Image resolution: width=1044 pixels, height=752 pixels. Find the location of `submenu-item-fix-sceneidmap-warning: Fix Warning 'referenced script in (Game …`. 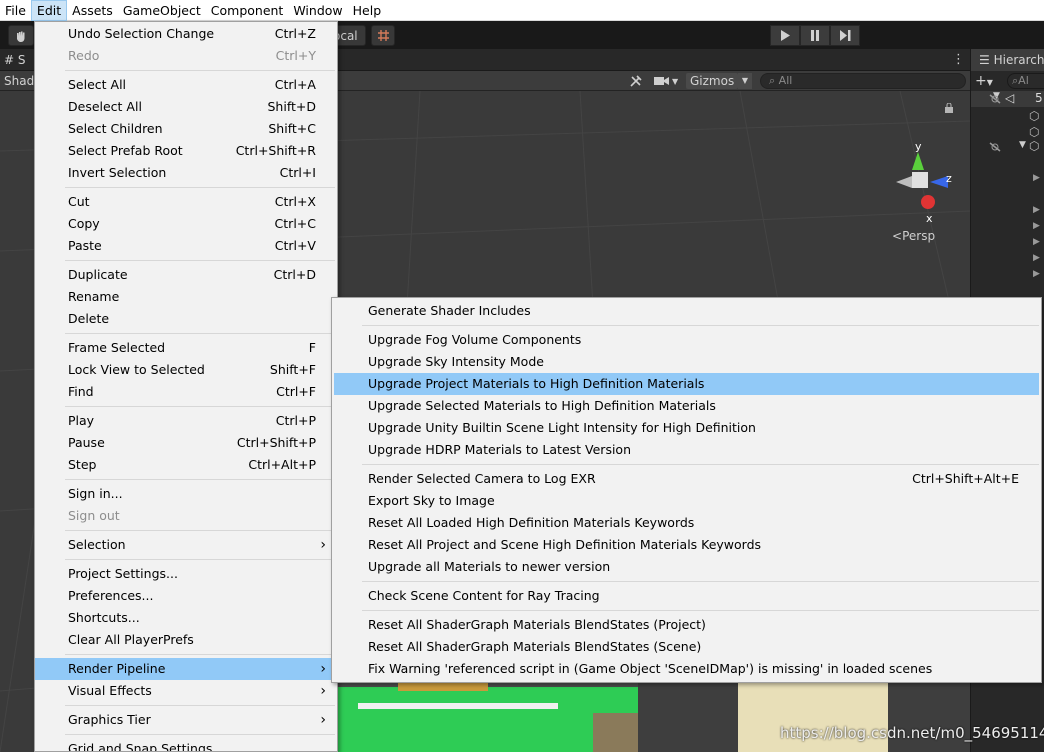

submenu-item-fix-sceneidmap-warning: Fix Warning 'referenced script in (Game … is located at coordinates (686, 669).